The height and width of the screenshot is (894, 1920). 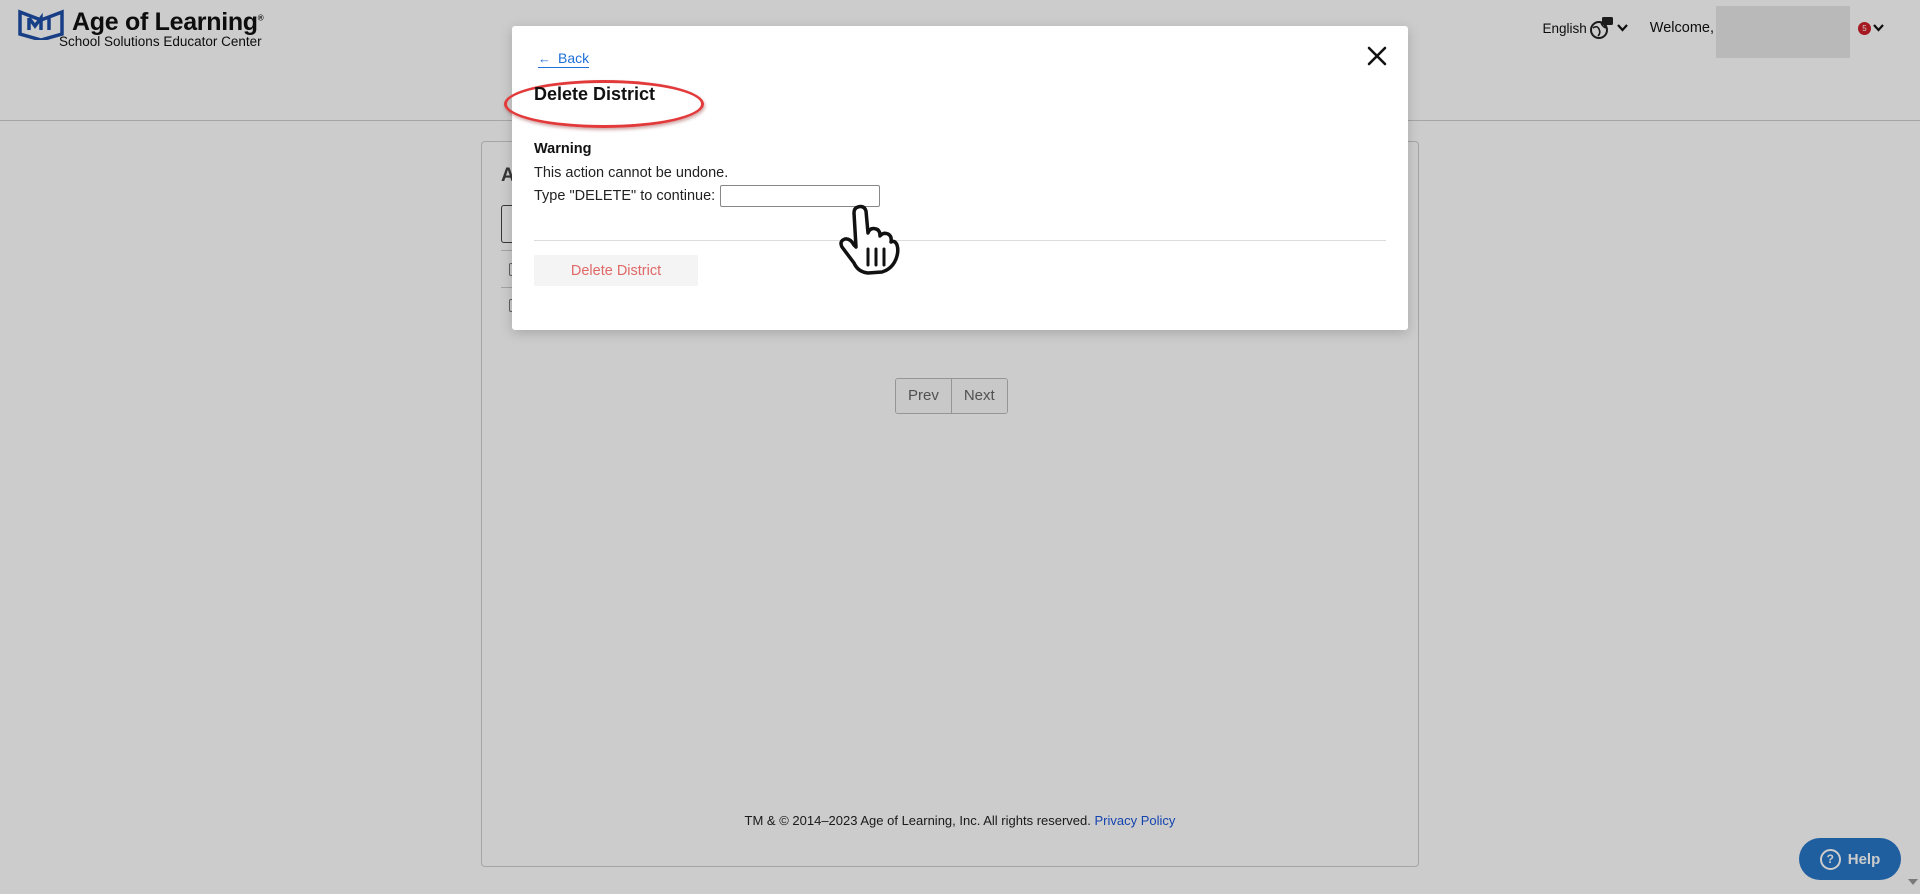 What do you see at coordinates (544, 58) in the screenshot?
I see `back-arrow-icon: ←` at bounding box center [544, 58].